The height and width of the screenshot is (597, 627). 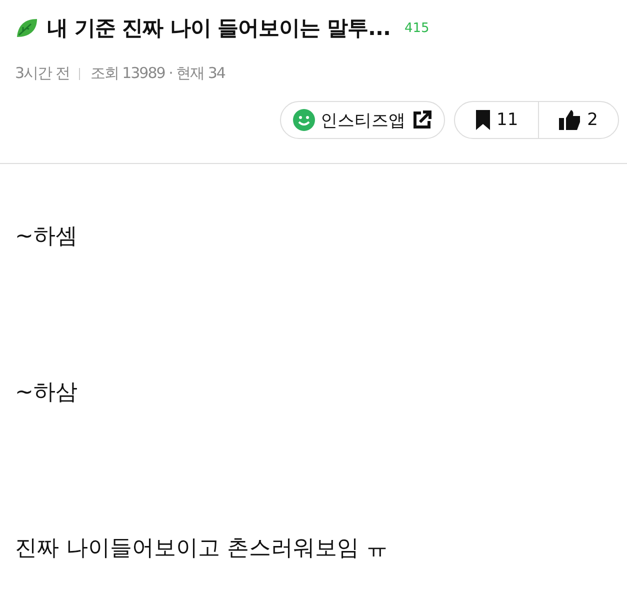 What do you see at coordinates (46, 393) in the screenshot?
I see `body-paragraph: ~하삼` at bounding box center [46, 393].